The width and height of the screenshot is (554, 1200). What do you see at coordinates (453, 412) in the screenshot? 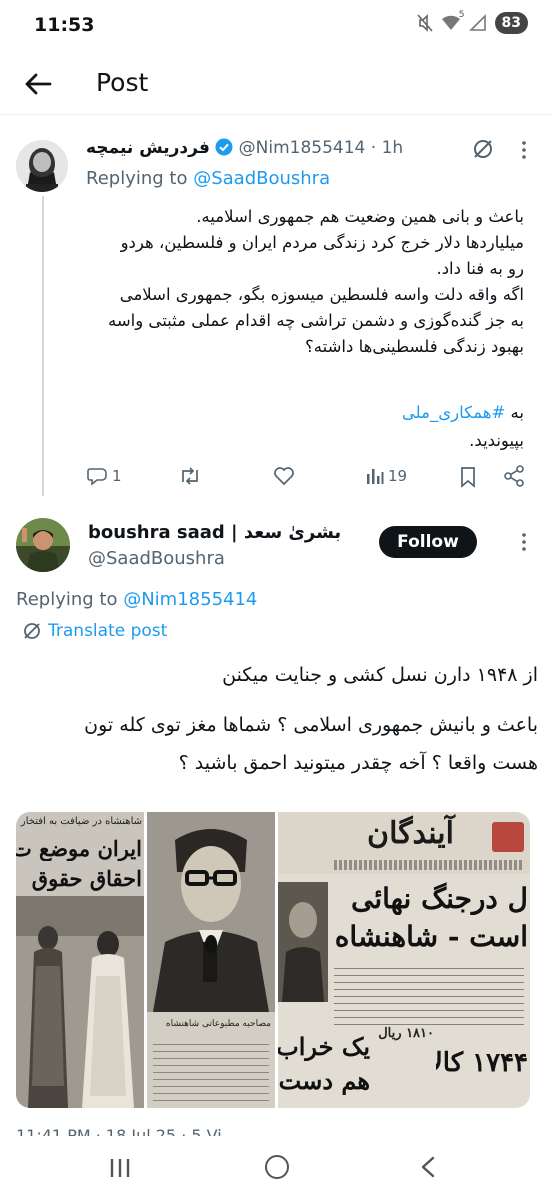
I see `hashtag-link: #همکاری_ملی` at bounding box center [453, 412].